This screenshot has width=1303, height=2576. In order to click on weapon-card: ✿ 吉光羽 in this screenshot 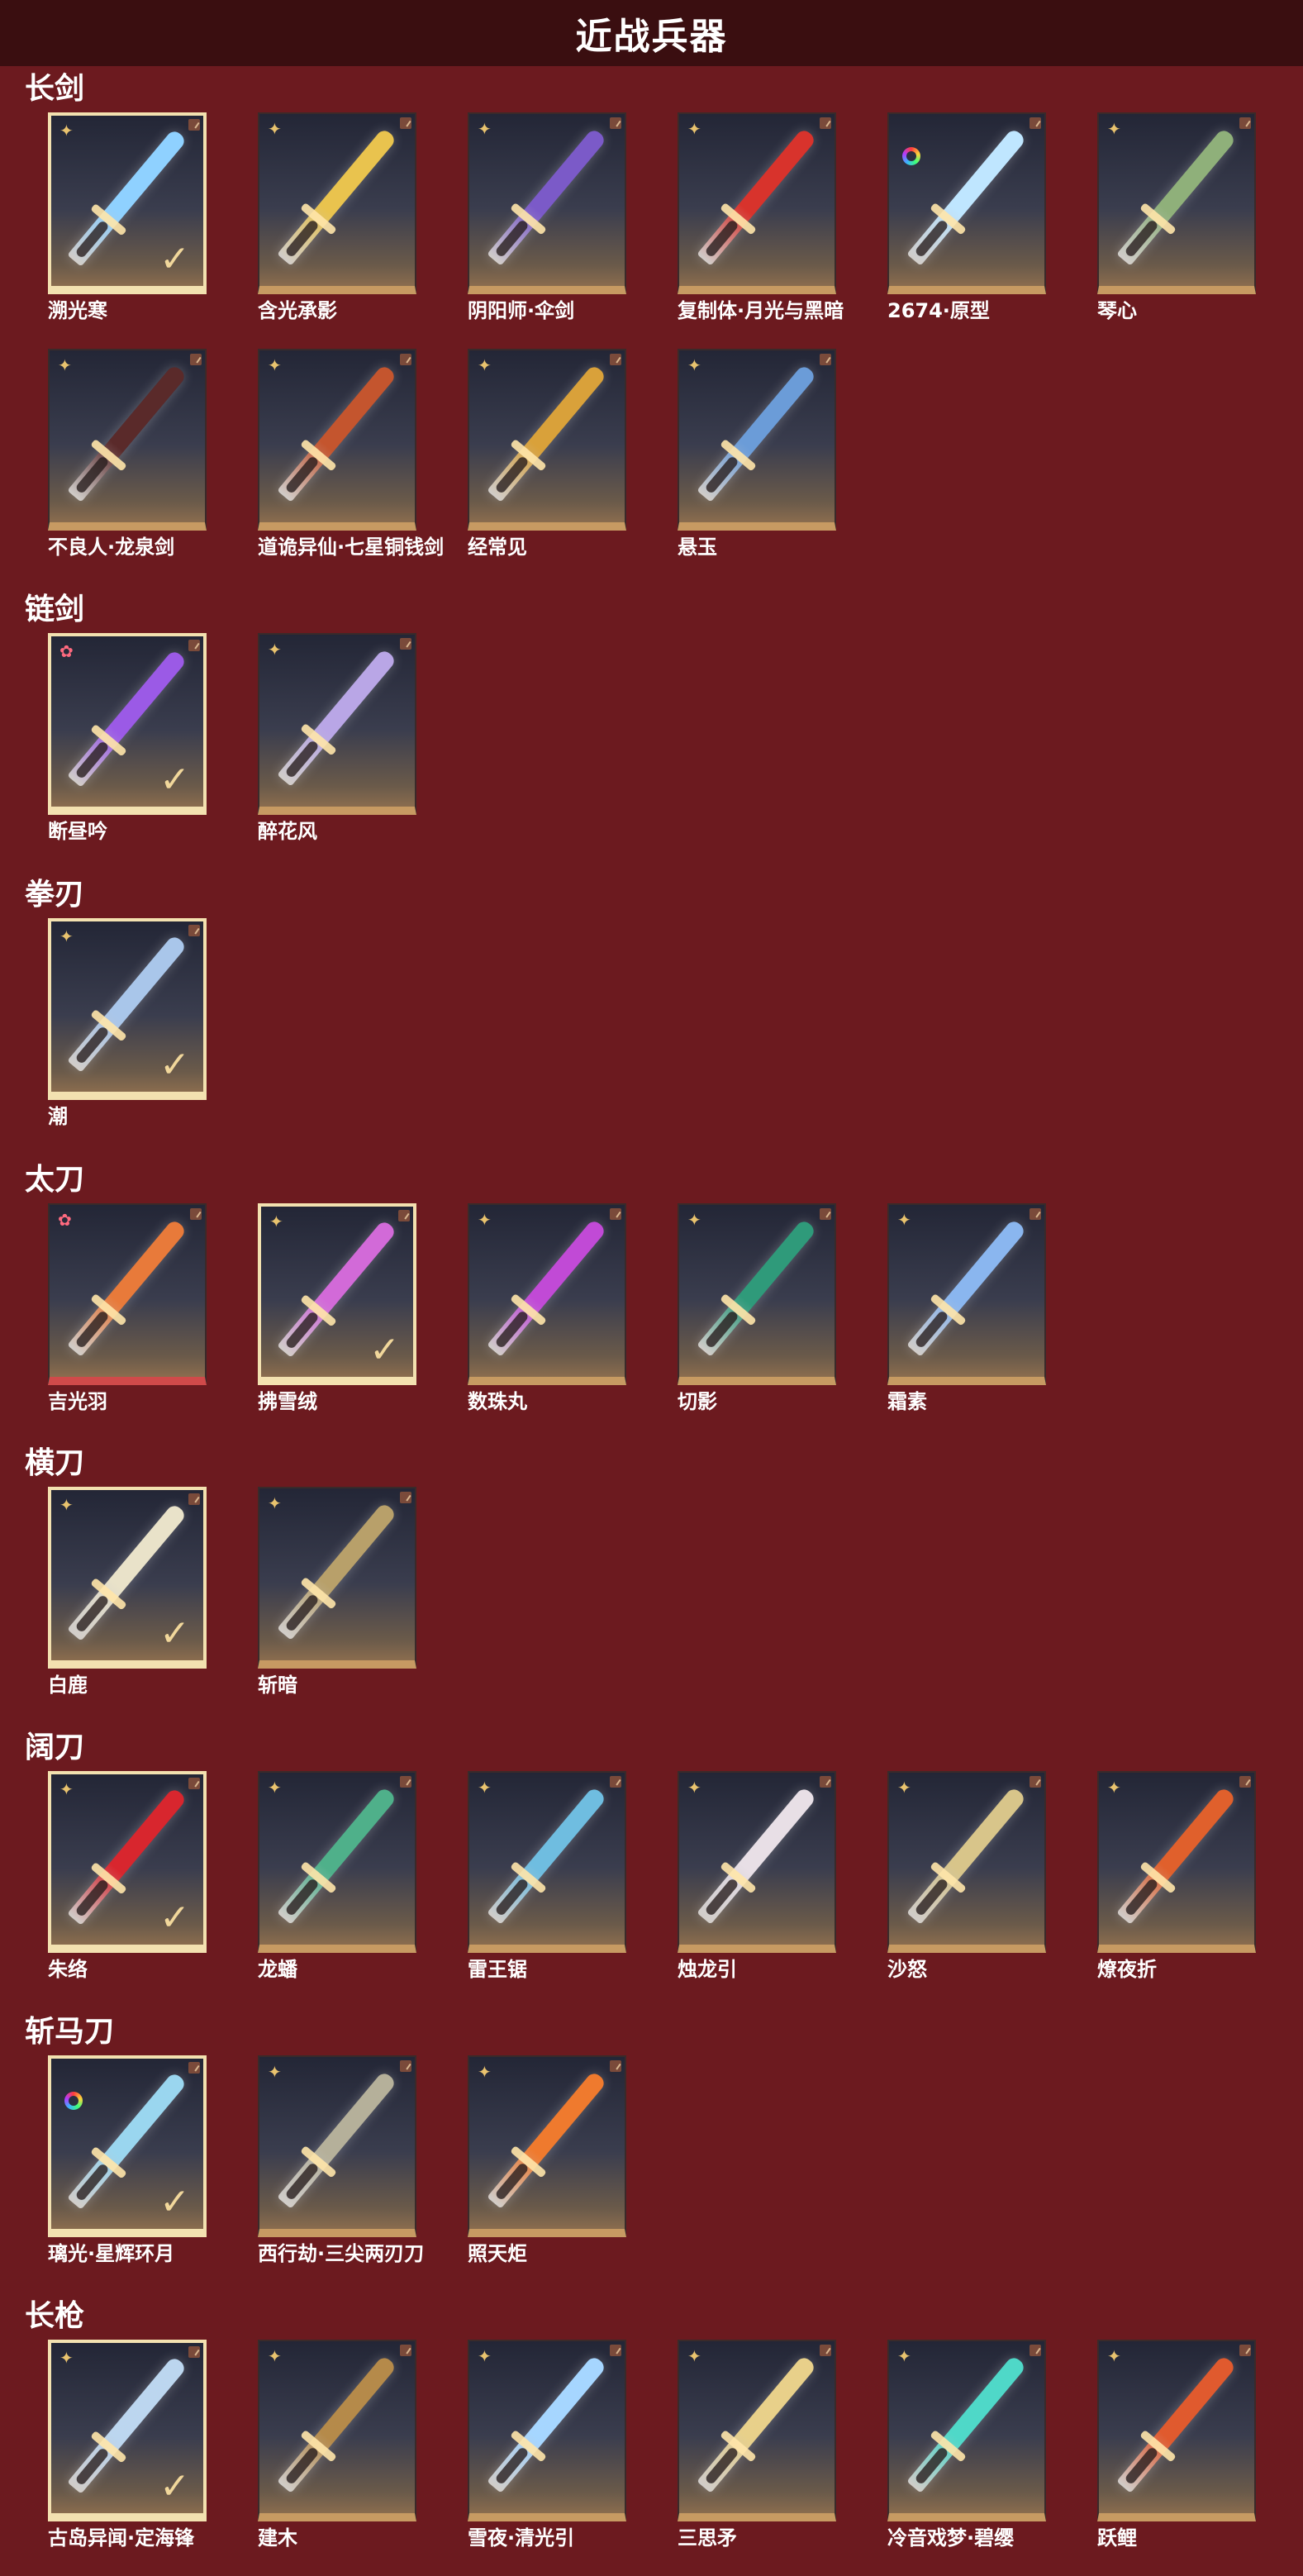, I will do `click(127, 1308)`.